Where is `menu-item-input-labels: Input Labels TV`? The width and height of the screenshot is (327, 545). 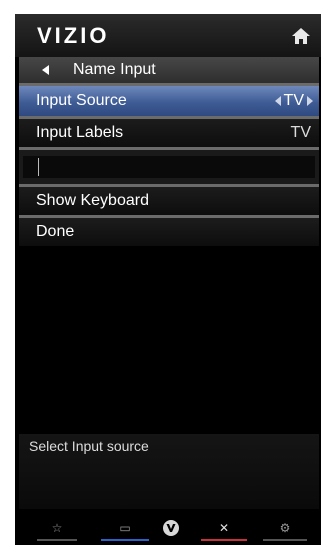
menu-item-input-labels: Input Labels TV is located at coordinates (169, 133).